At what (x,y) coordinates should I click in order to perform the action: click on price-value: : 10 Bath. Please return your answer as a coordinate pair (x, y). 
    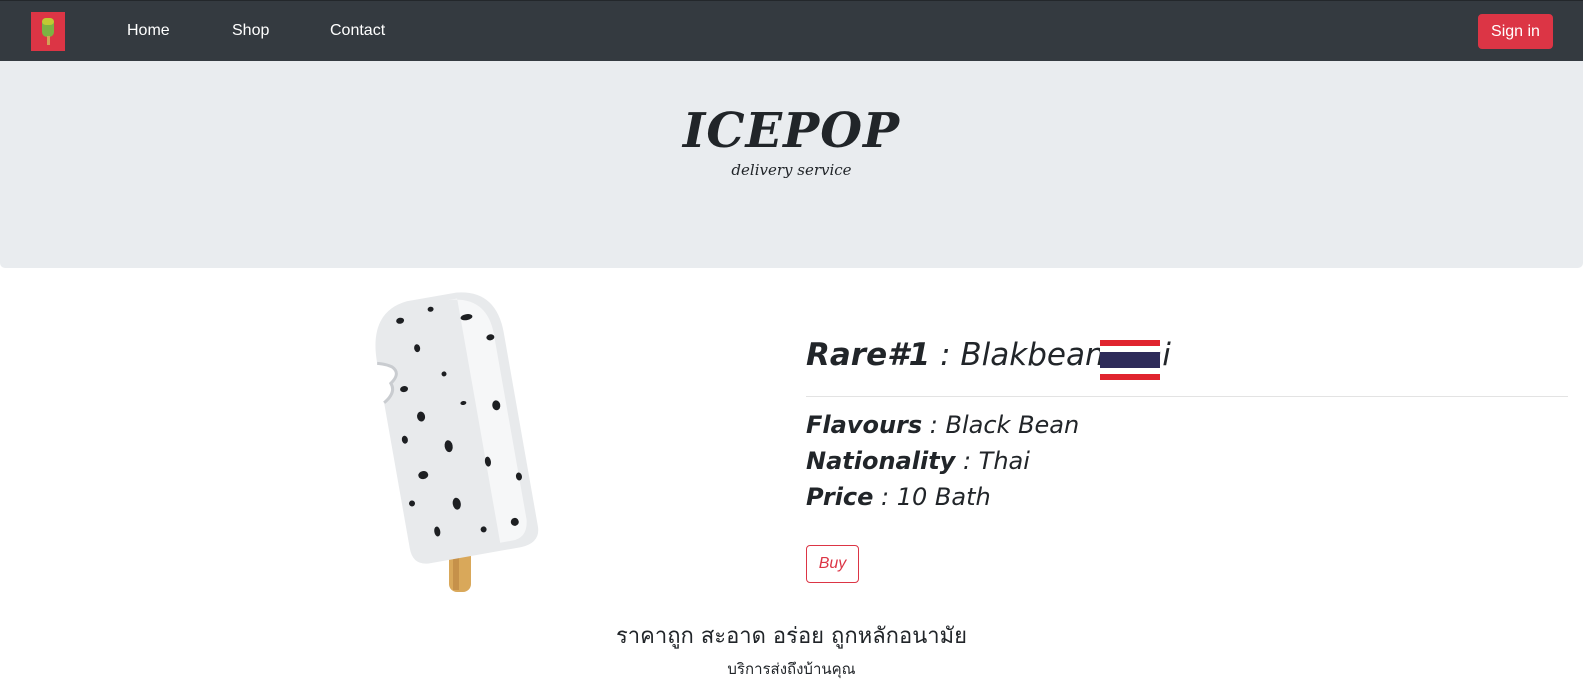
    Looking at the image, I should click on (932, 497).